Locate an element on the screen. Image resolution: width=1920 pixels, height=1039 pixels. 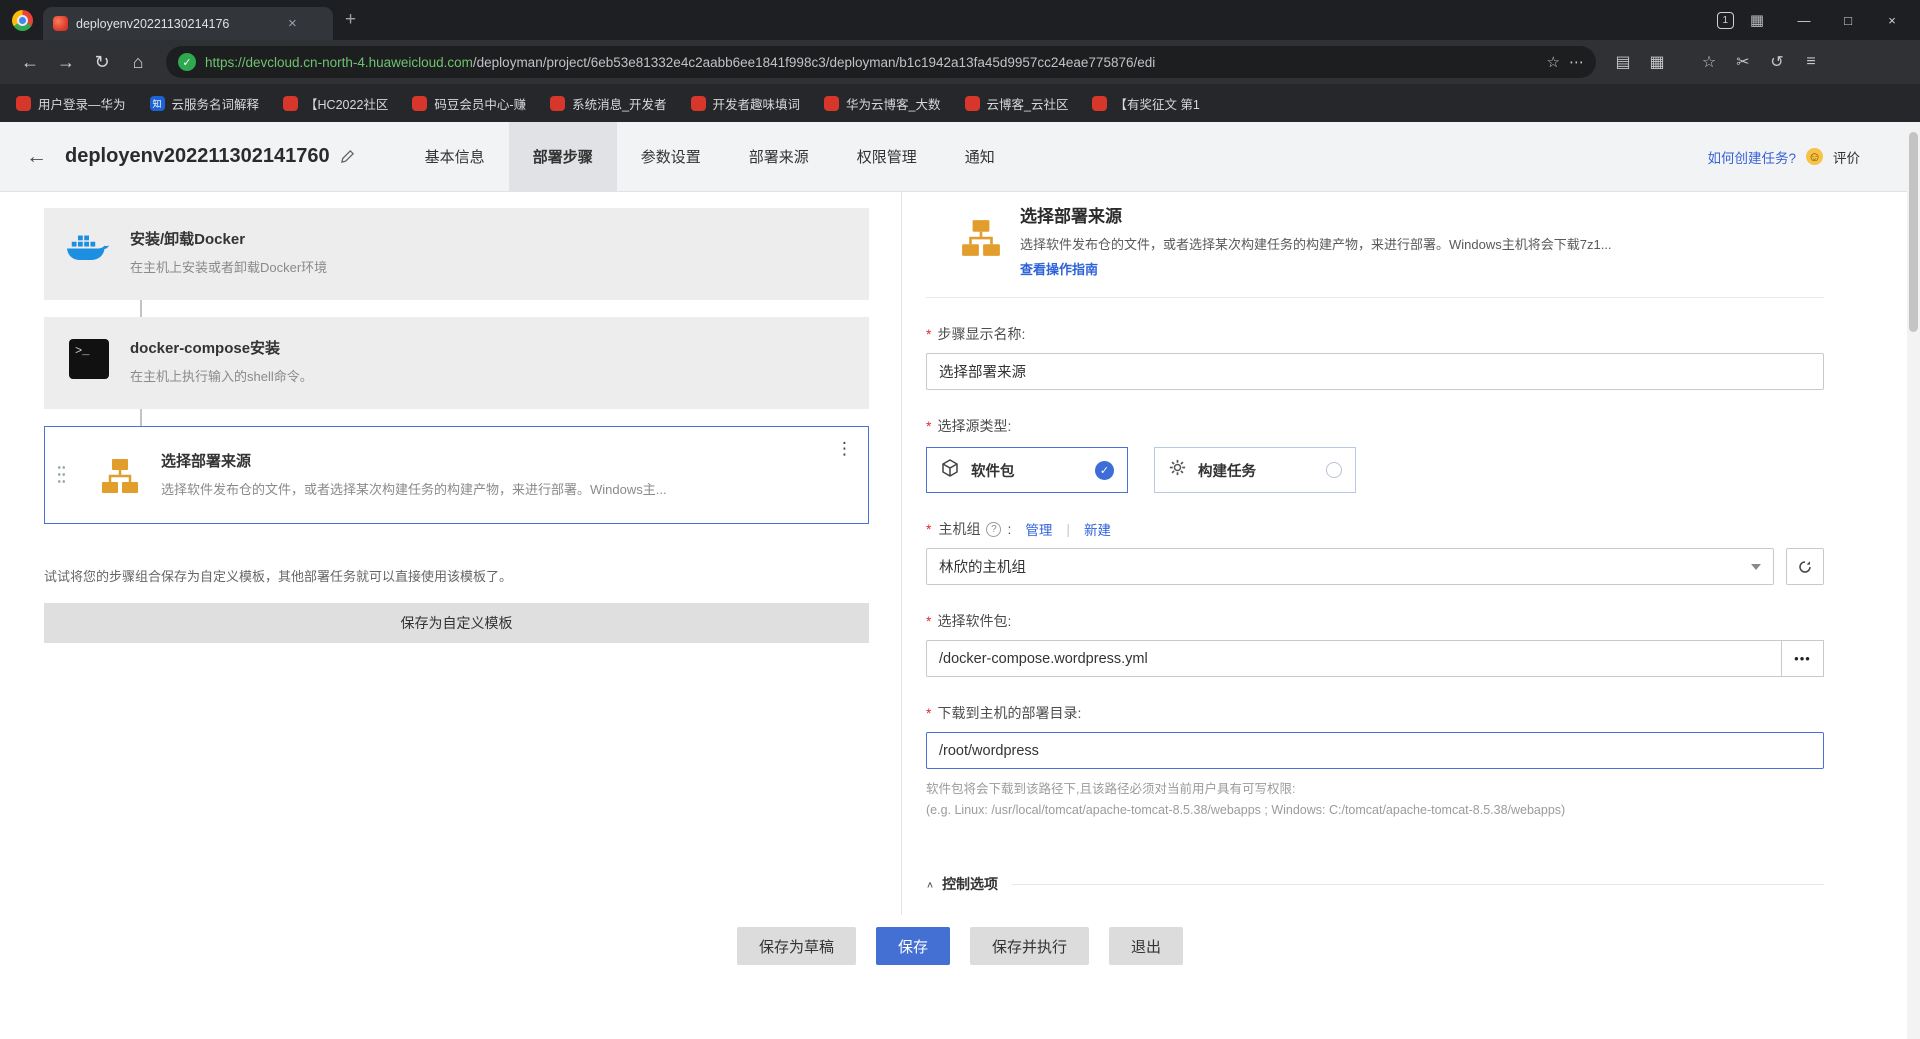
save-as-template-button: 保存为自定义模板 is located at coordinates (456, 623).